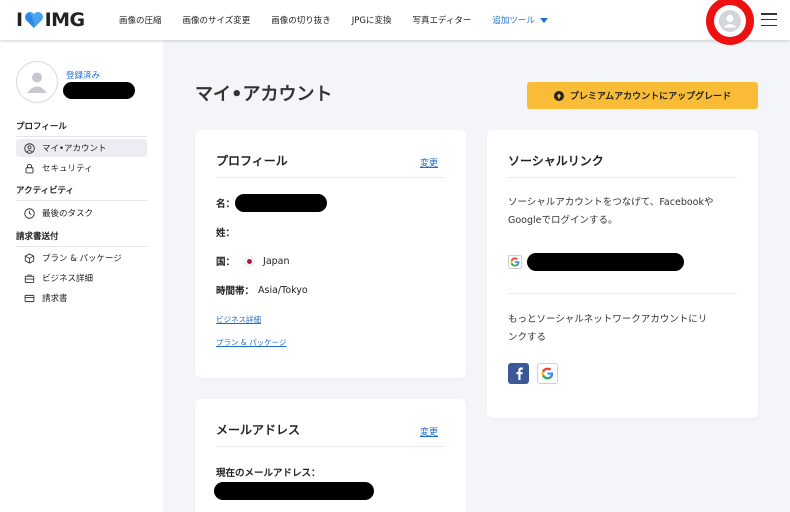 Image resolution: width=790 pixels, height=512 pixels. I want to click on more-social-text-line: ンクする, so click(527, 337).